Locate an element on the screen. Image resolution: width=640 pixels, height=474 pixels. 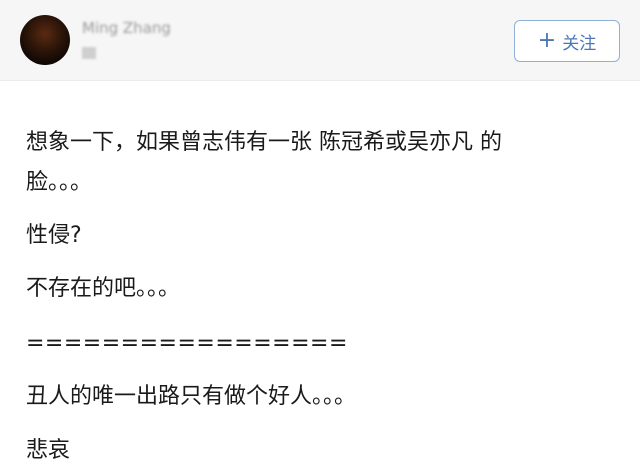
user-name: Ming Zhang is located at coordinates (126, 28).